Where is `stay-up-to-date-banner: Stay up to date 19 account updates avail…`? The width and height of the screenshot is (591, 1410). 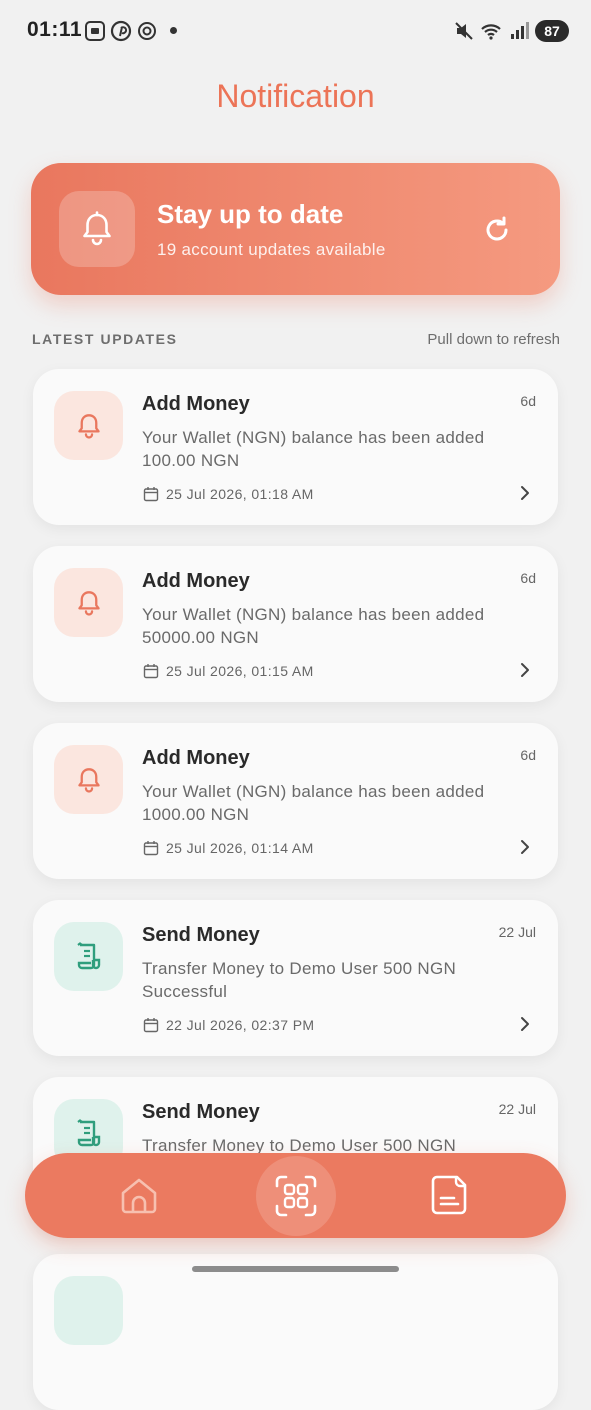
stay-up-to-date-banner: Stay up to date 19 account updates avail… is located at coordinates (295, 229).